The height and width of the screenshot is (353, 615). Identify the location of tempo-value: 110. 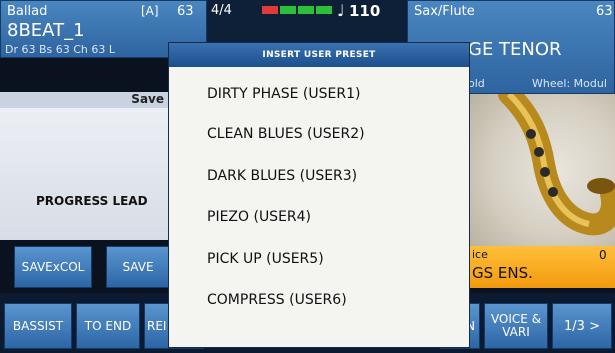
(365, 11).